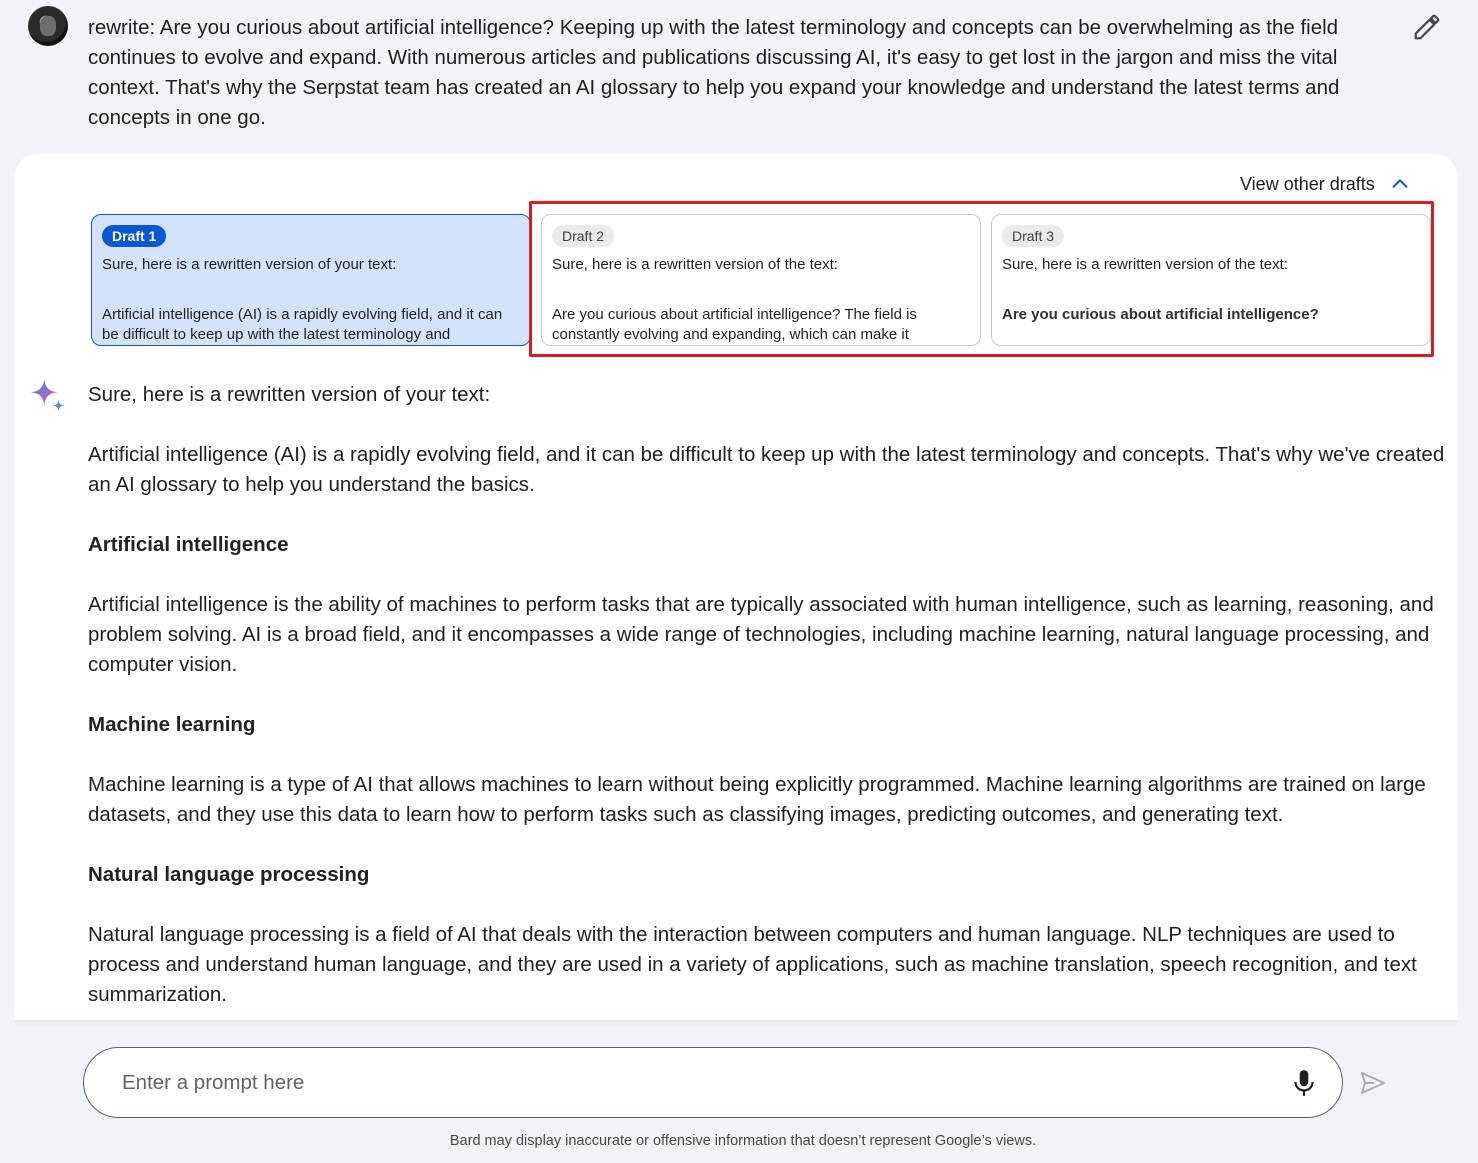 The height and width of the screenshot is (1163, 1478). What do you see at coordinates (48, 26) in the screenshot?
I see `user-avatar` at bounding box center [48, 26].